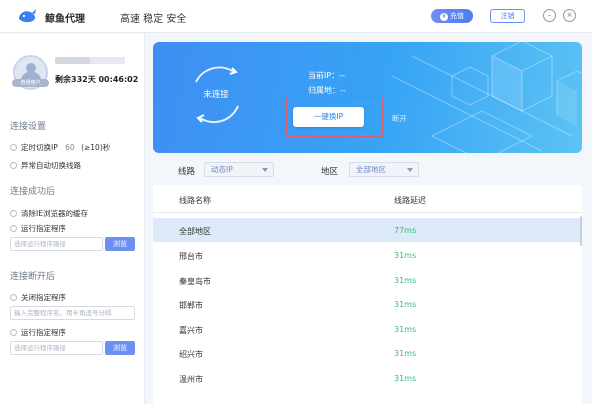 This screenshot has height=404, width=592. Describe the element at coordinates (120, 244) in the screenshot. I see `browse-button: 浏览` at that location.